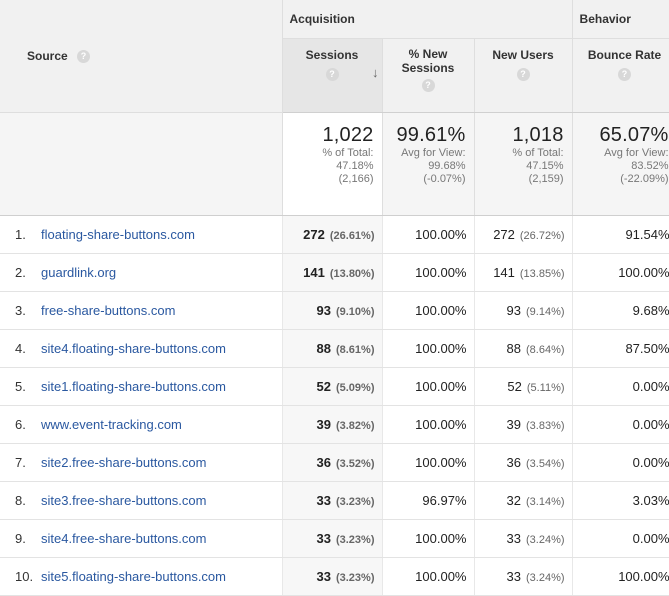 Image resolution: width=669 pixels, height=596 pixels. What do you see at coordinates (643, 272) in the screenshot?
I see `bounce-rate-value: 100.00%` at bounding box center [643, 272].